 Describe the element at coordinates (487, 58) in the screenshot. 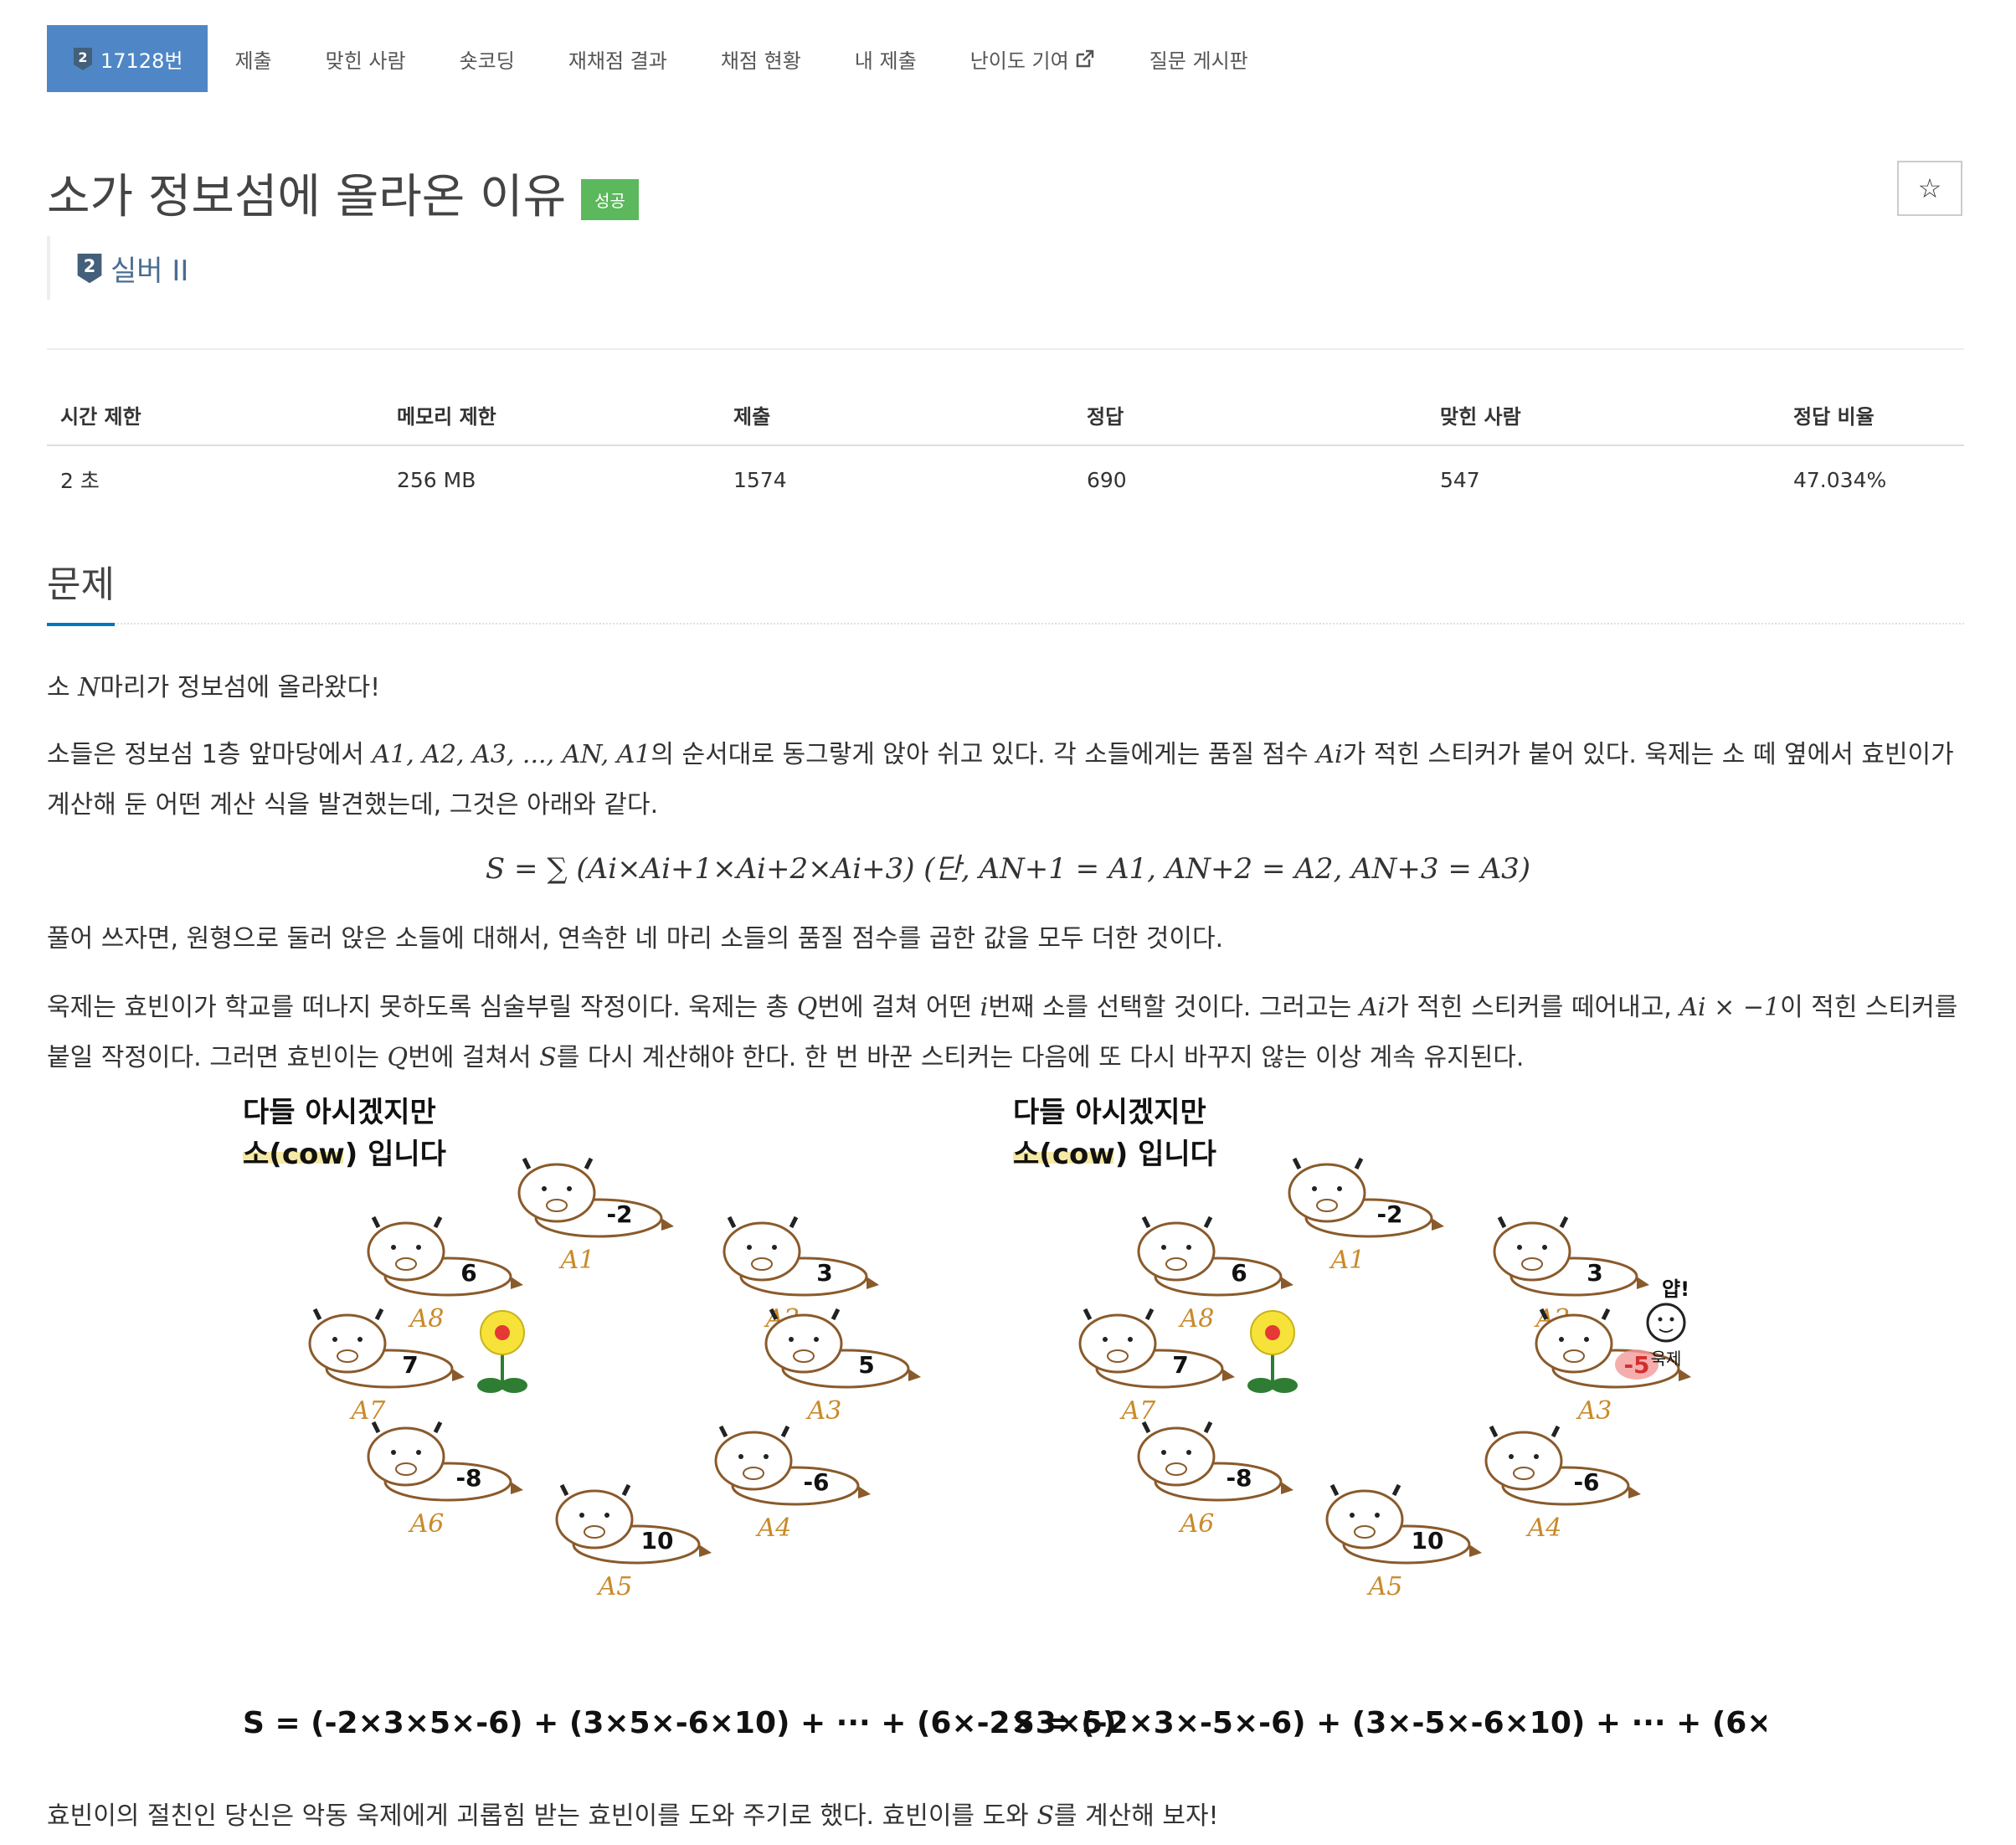

I see `tab-short-coding: 숏코딩` at that location.